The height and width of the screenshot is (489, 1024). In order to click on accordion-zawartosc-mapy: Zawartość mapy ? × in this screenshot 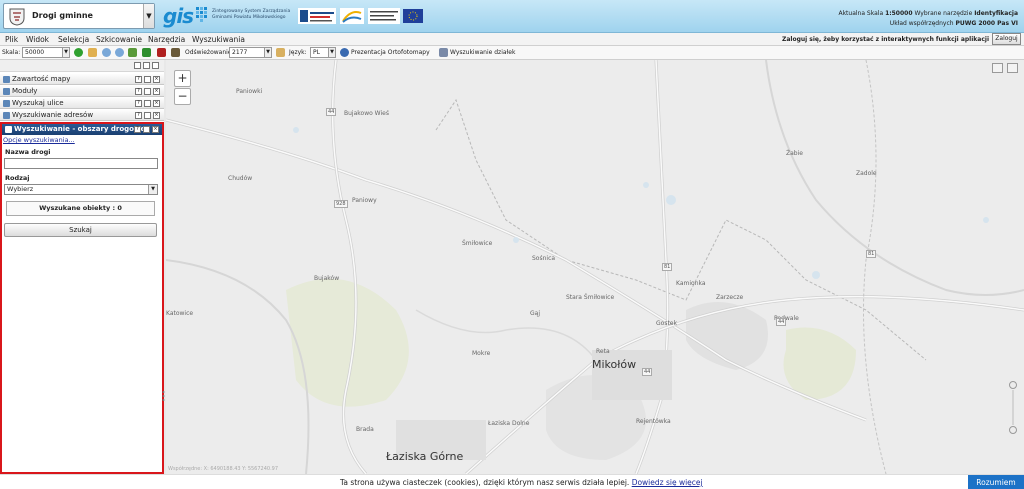, I will do `click(82, 79)`.